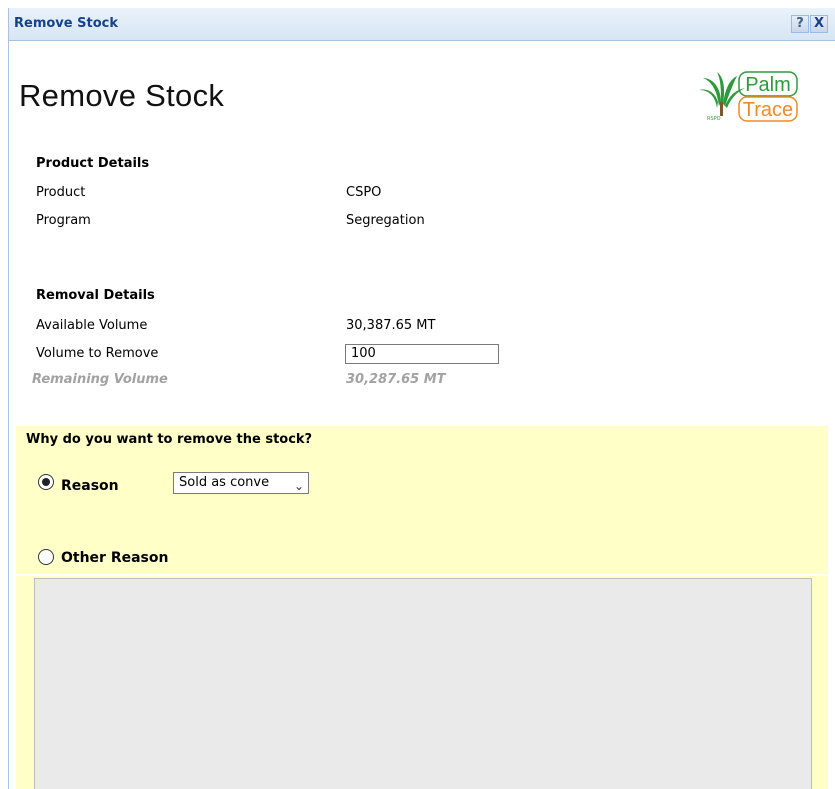 The image size is (835, 789). What do you see at coordinates (61, 192) in the screenshot?
I see `product-label: Product` at bounding box center [61, 192].